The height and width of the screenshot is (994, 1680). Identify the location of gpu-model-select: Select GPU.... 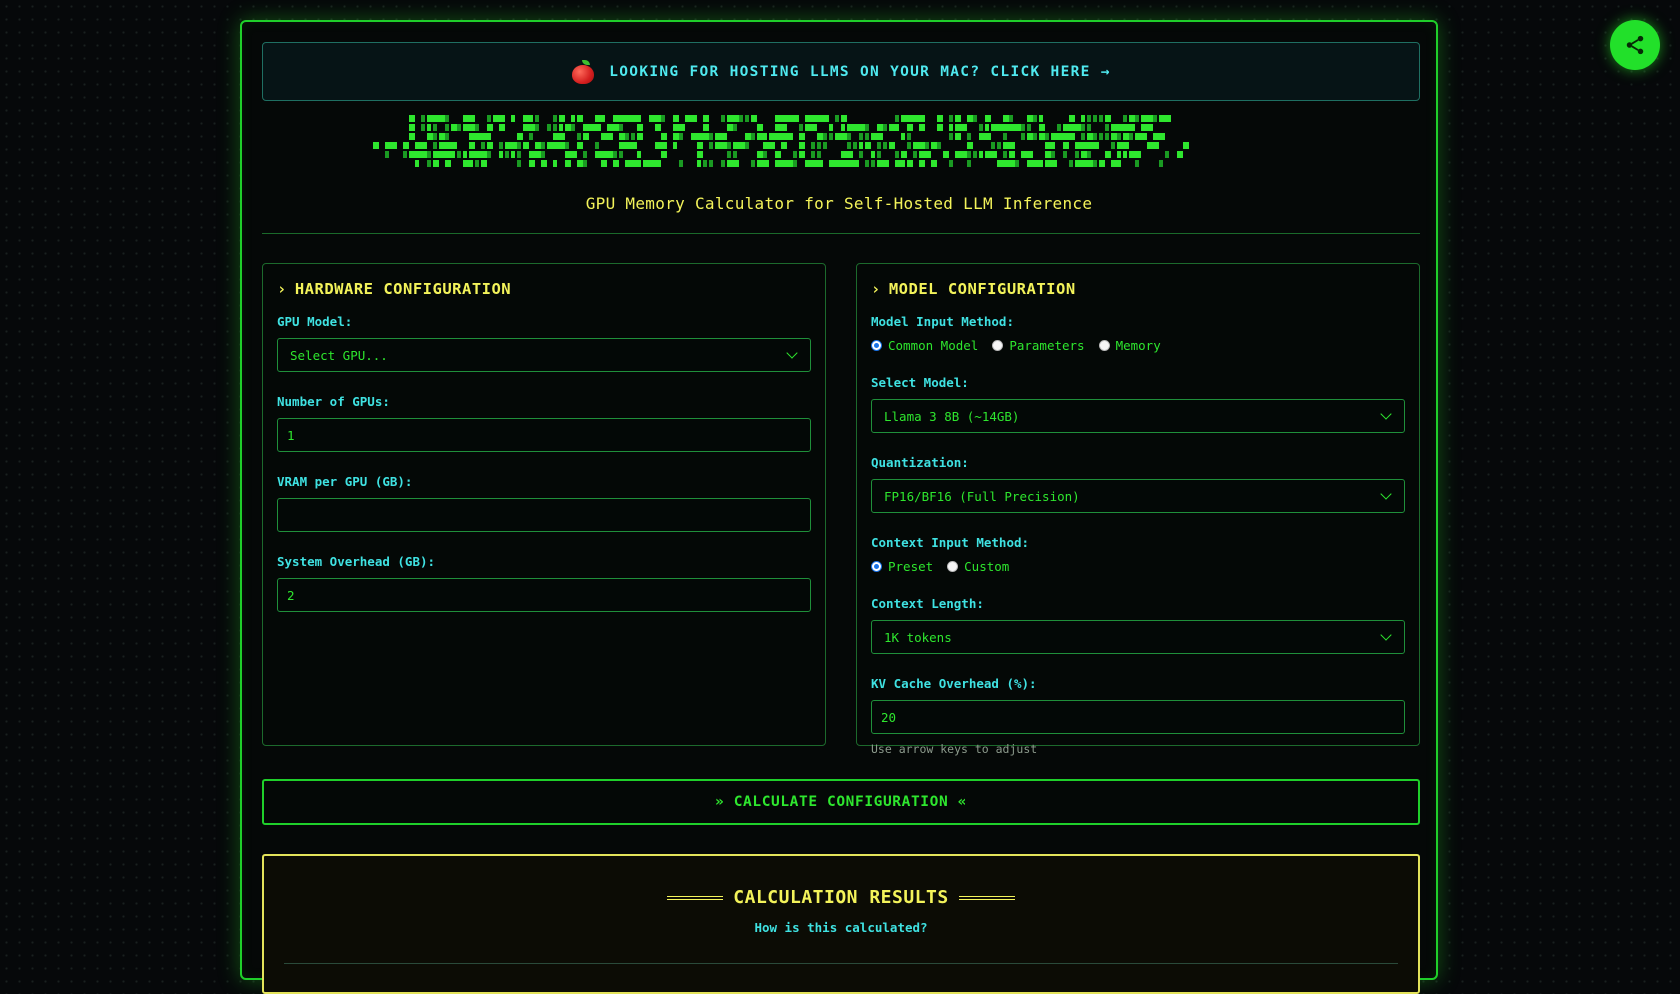
(544, 355).